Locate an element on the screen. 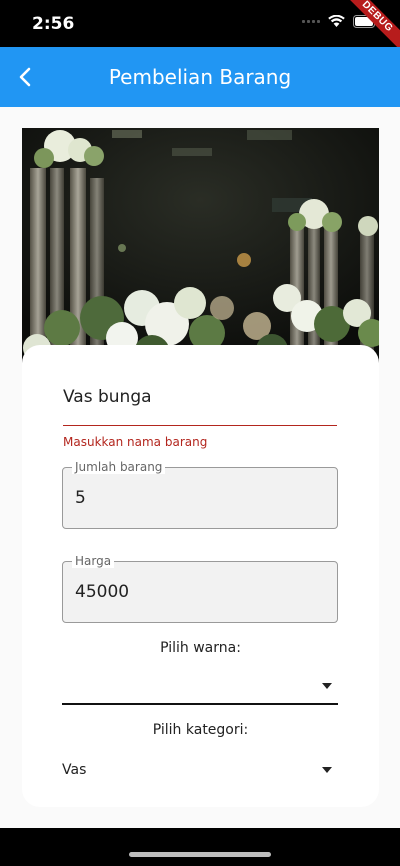  status-bar: 2:56 DEBUG is located at coordinates (200, 27).